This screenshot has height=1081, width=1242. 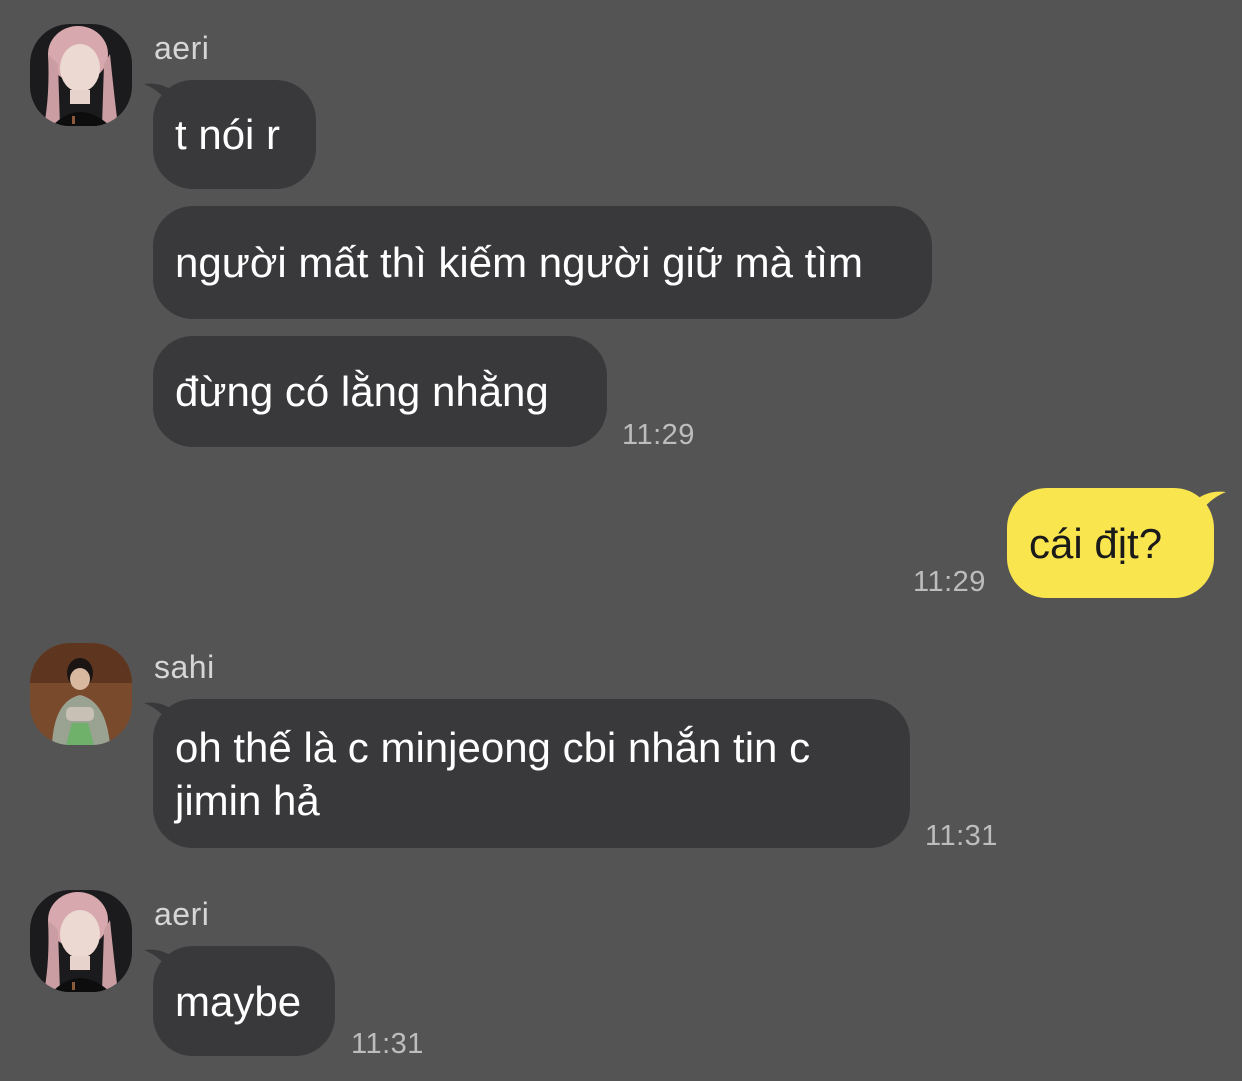 I want to click on message-bubble: người mất thì kiếm người giữ mà tìm, so click(x=542, y=262).